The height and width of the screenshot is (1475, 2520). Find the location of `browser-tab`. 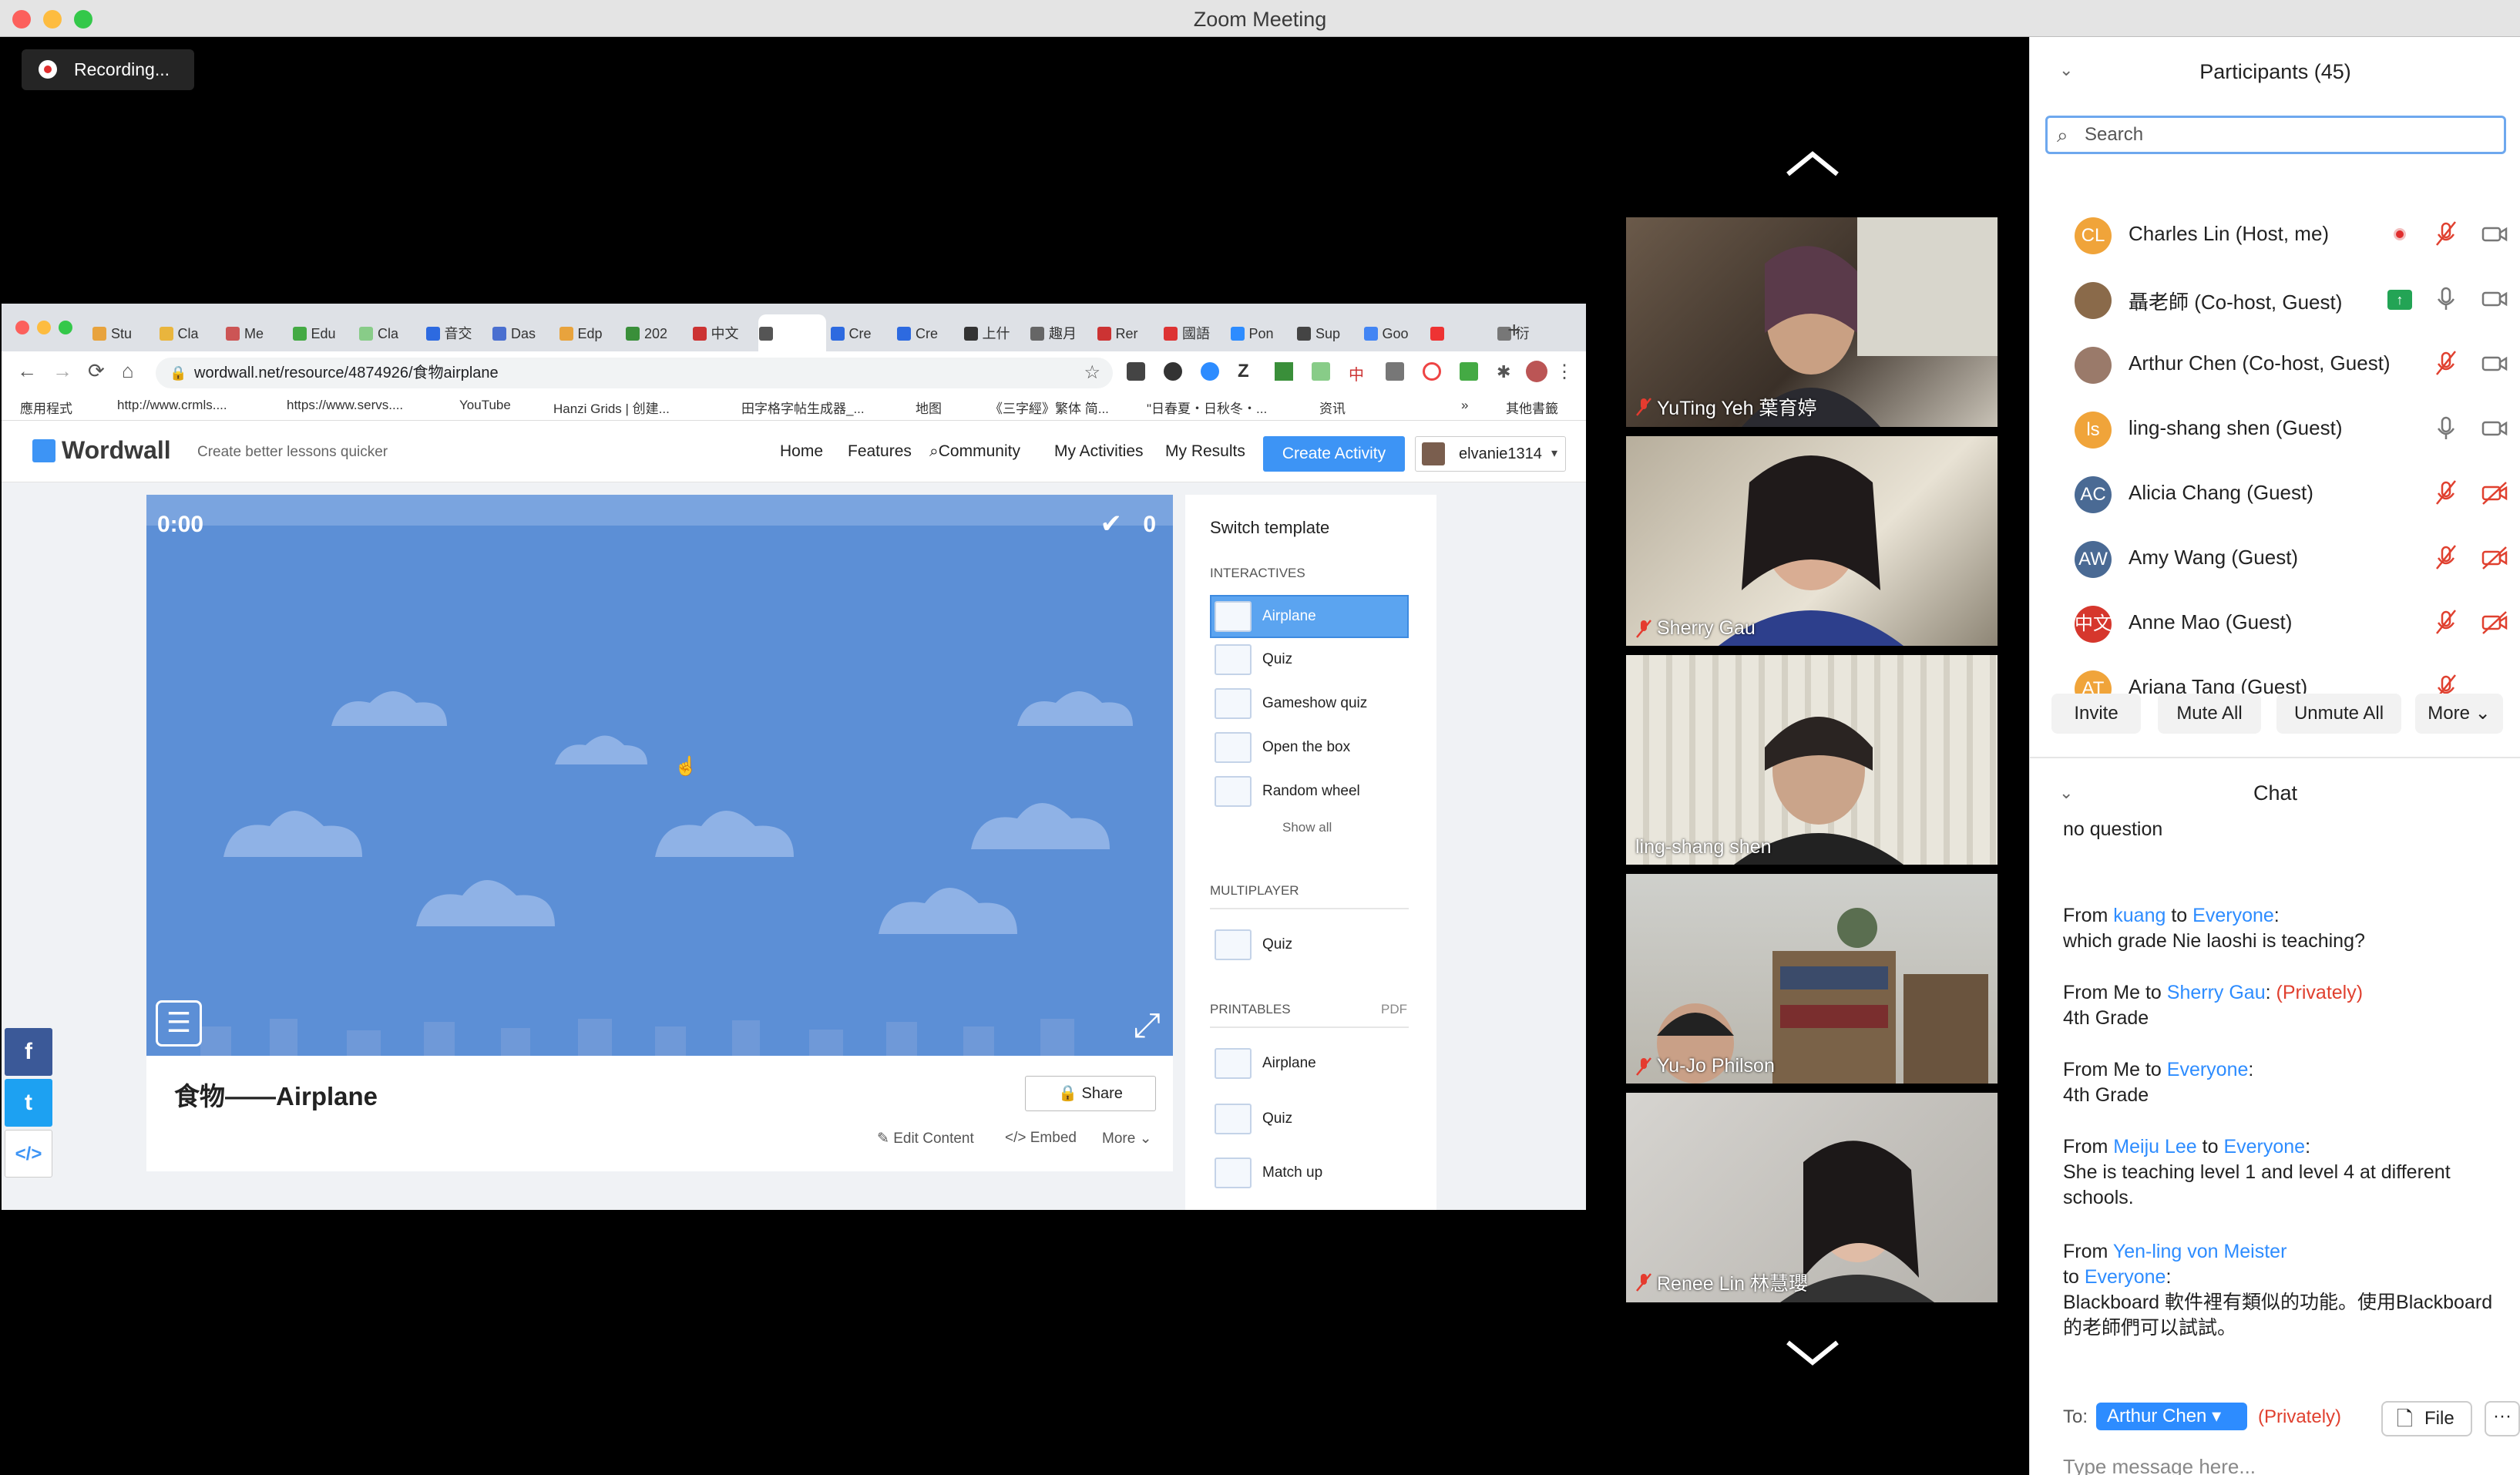

browser-tab is located at coordinates (1460, 334).